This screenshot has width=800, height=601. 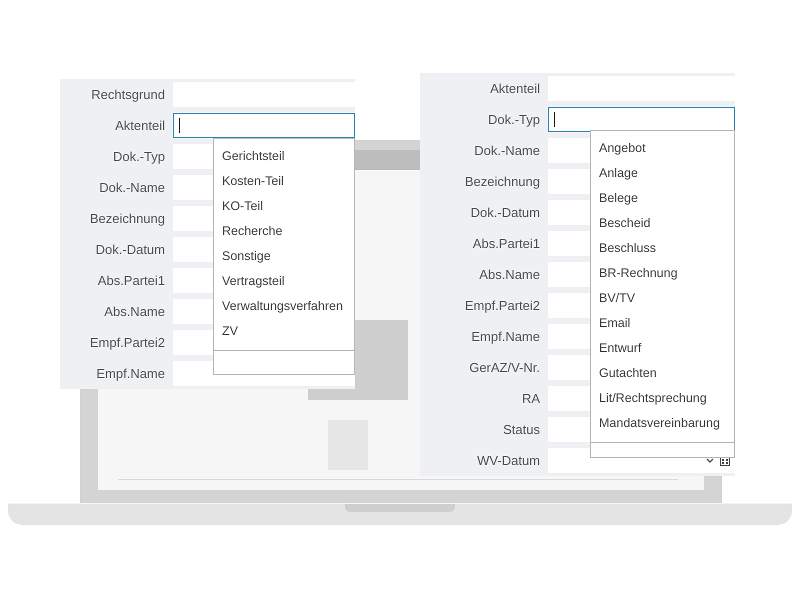 What do you see at coordinates (504, 367) in the screenshot?
I see `field-label: GerAZ/V-Nr.` at bounding box center [504, 367].